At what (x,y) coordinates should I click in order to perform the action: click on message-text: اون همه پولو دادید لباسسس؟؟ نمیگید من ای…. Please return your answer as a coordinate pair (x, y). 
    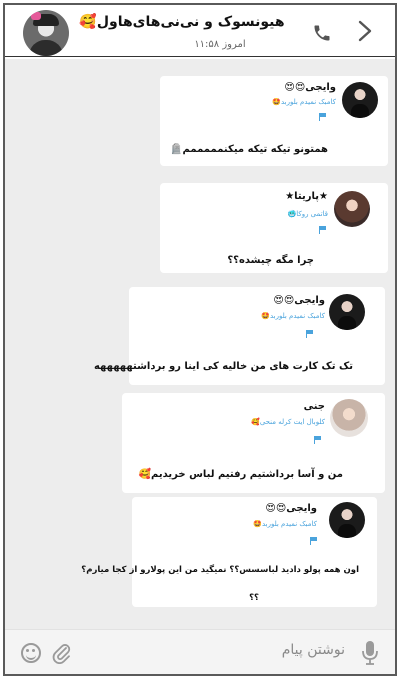
    Looking at the image, I should click on (220, 570).